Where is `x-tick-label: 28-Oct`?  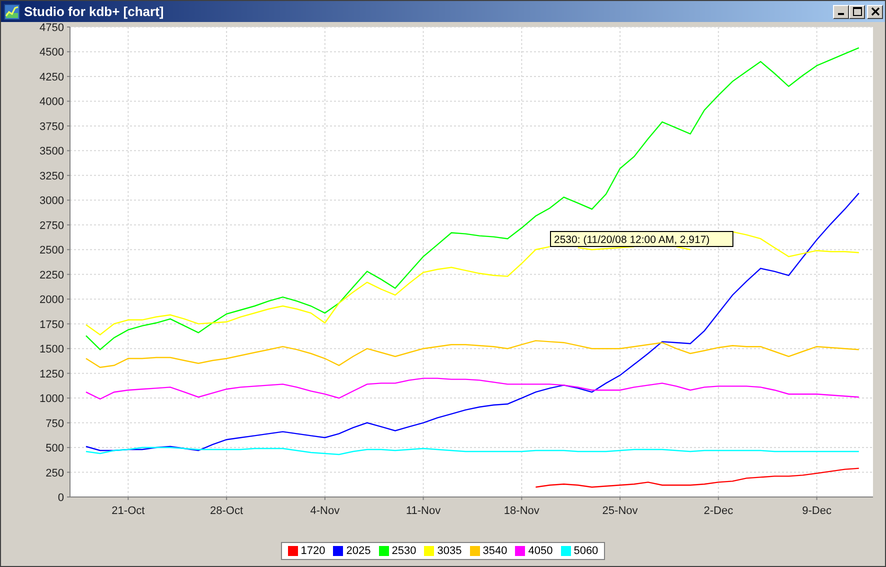
x-tick-label: 28-Oct is located at coordinates (227, 511).